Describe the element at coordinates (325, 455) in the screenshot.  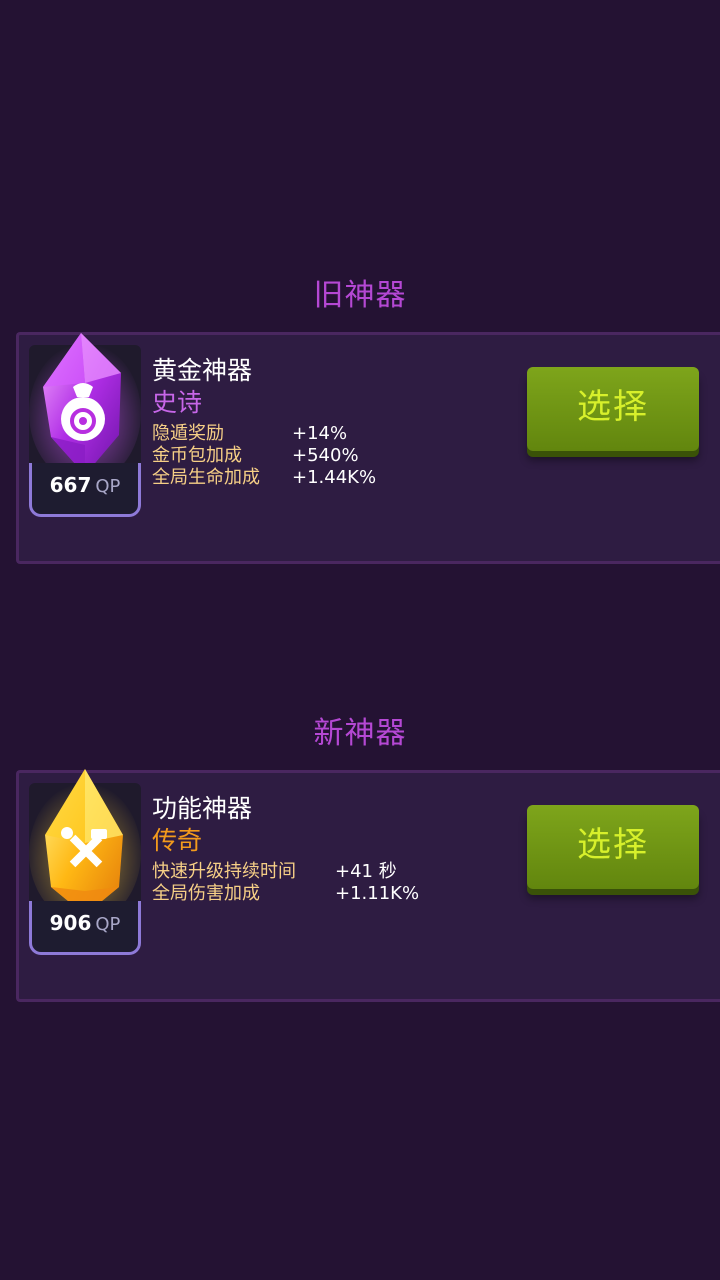
I see `stat-value: +540%` at that location.